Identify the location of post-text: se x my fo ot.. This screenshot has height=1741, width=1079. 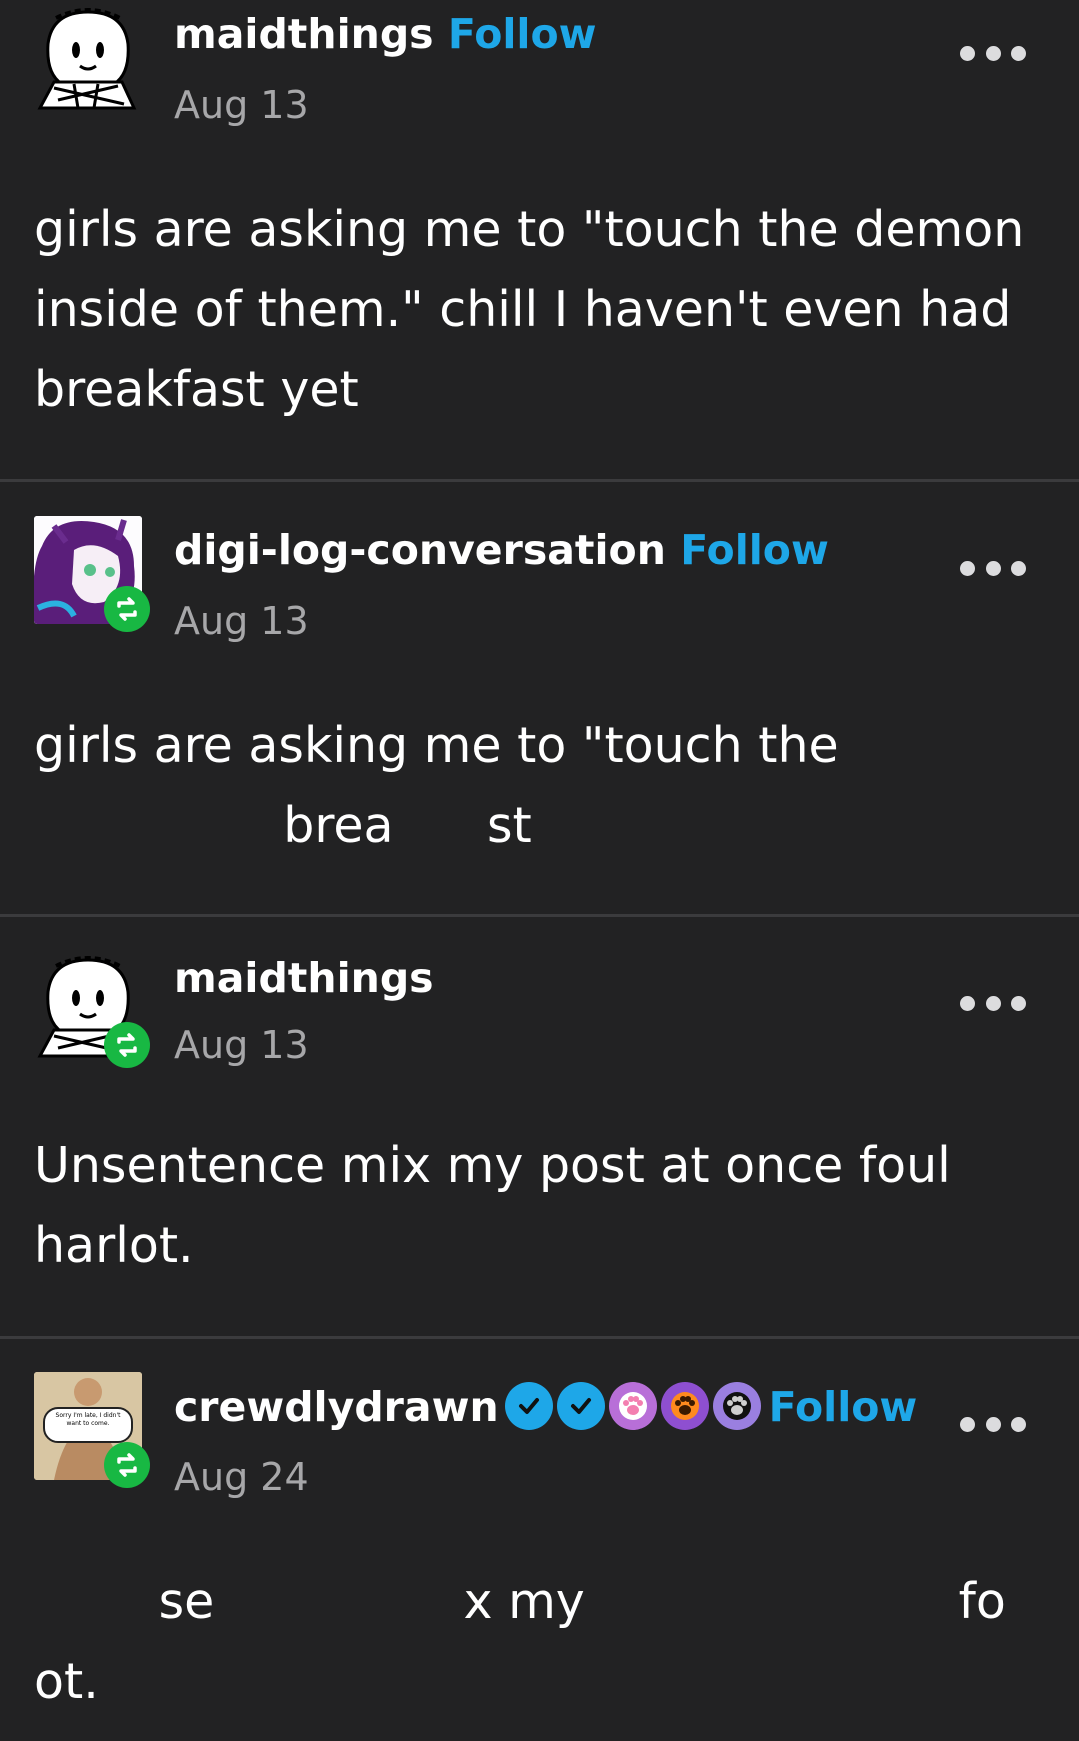
(520, 1641).